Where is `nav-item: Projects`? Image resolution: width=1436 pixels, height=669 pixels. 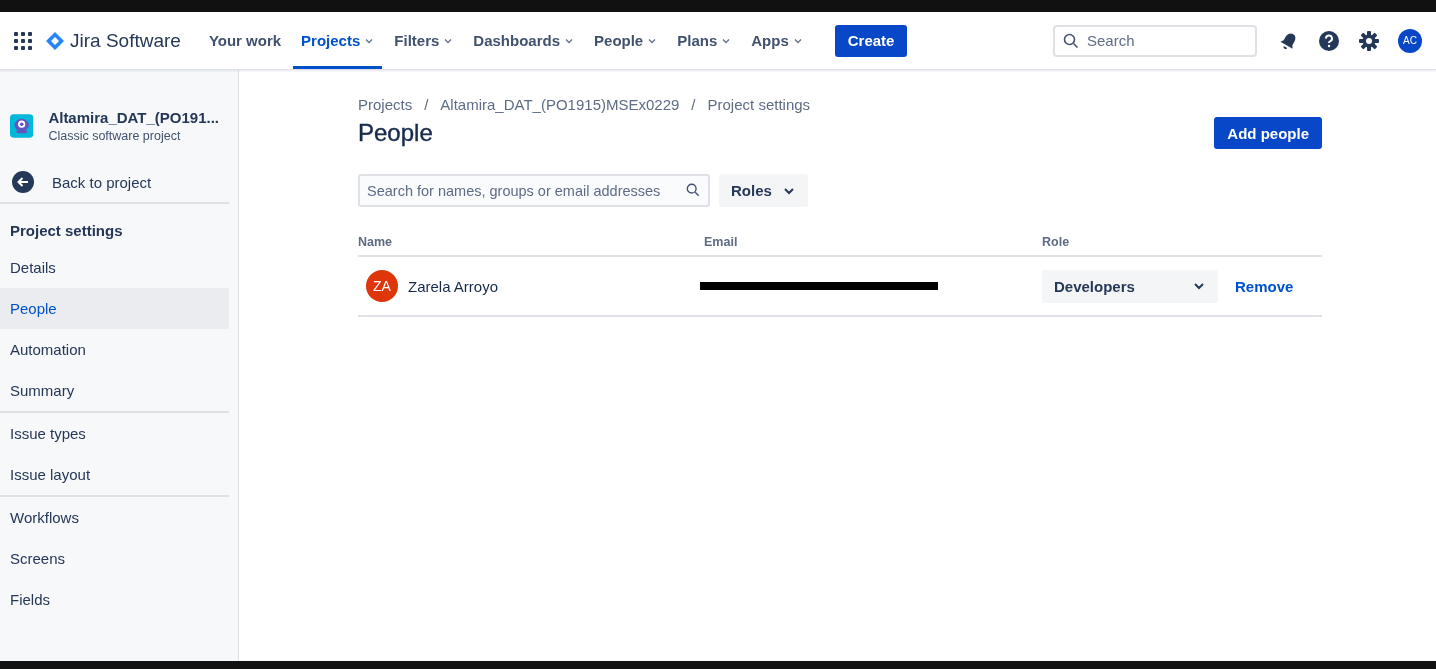 nav-item: Projects is located at coordinates (338, 40).